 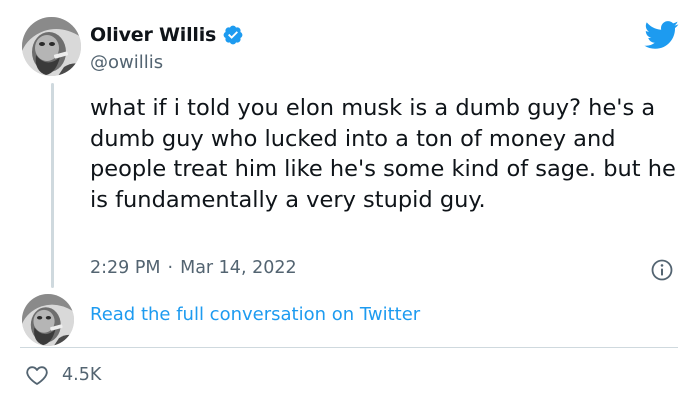 I want to click on read-full-conversation-link: Read the full conversation on Twitter, so click(x=255, y=314).